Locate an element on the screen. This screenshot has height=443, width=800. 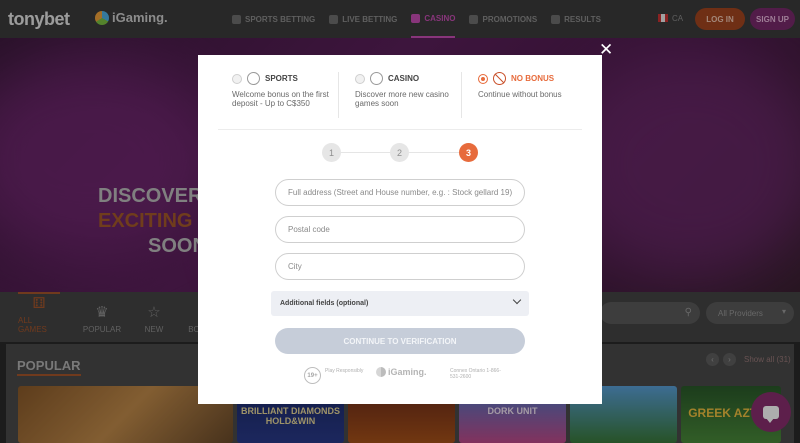
bonus-option-title: CASINO is located at coordinates (404, 78).